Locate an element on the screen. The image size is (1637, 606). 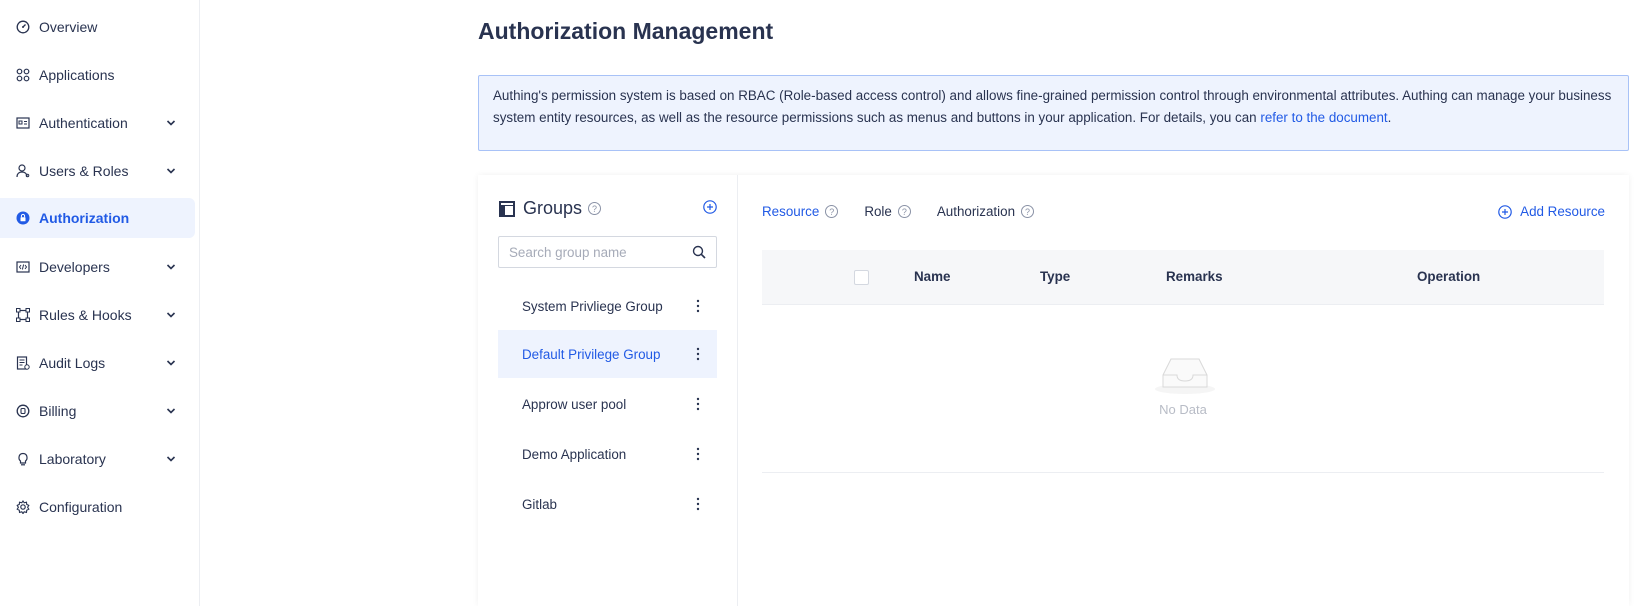
sidebar-item-label: Users & Roles is located at coordinates (84, 171).